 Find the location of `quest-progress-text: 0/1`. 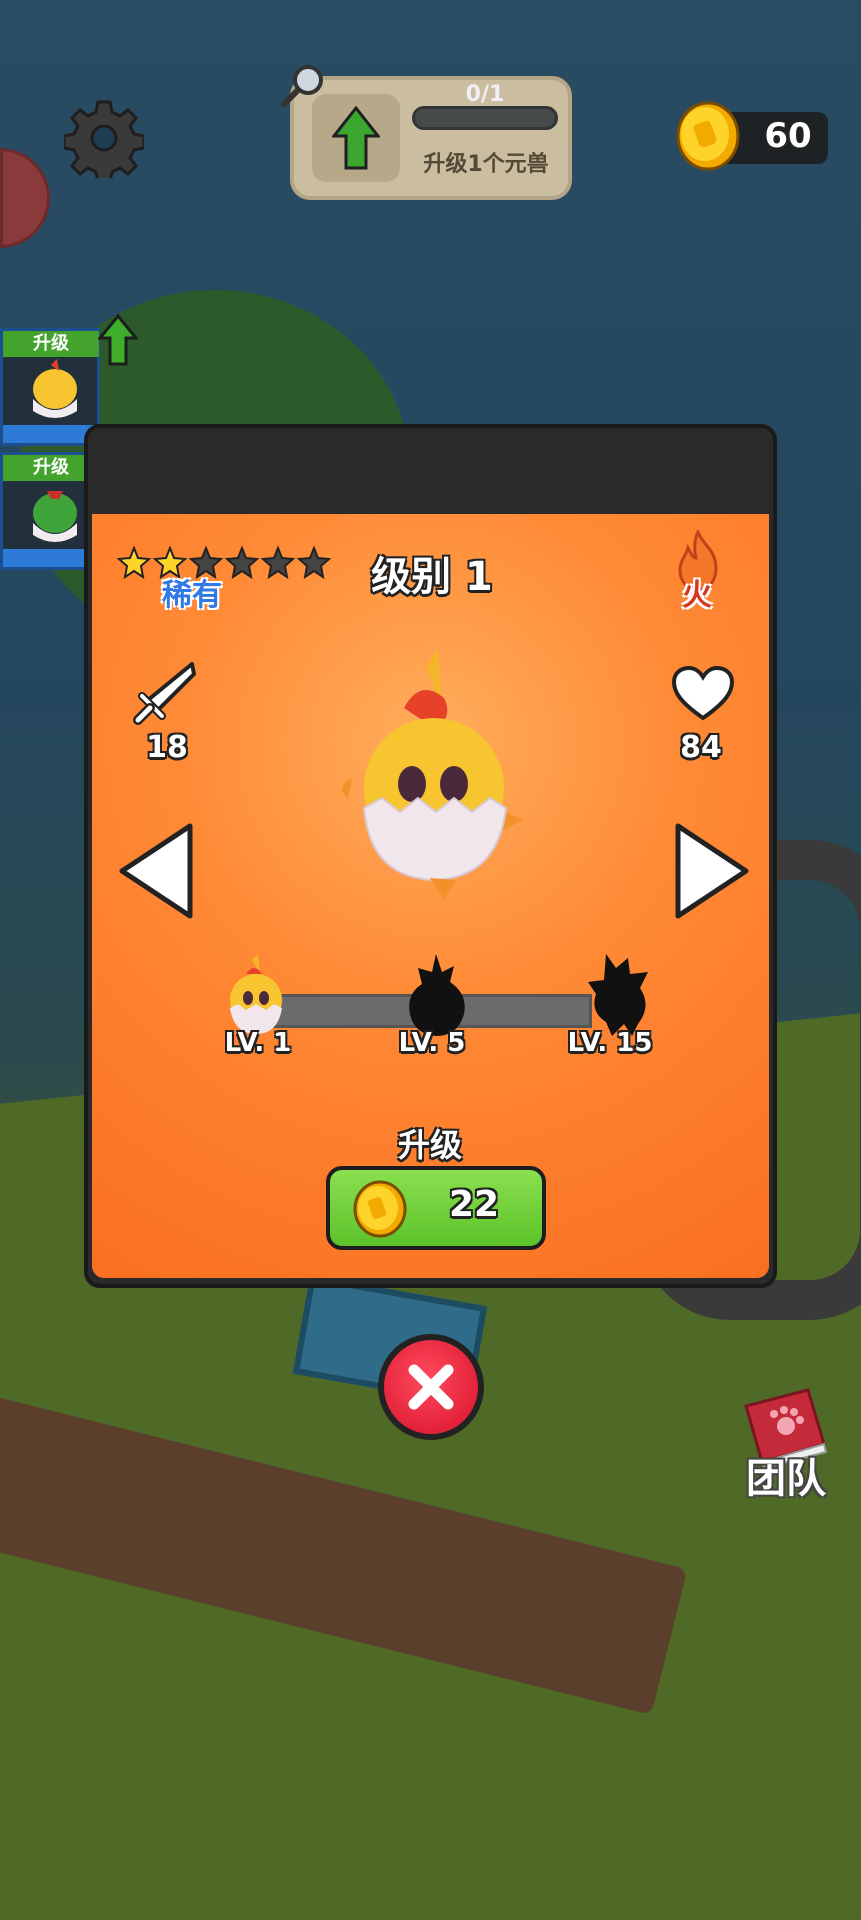

quest-progress-text: 0/1 is located at coordinates (485, 94).